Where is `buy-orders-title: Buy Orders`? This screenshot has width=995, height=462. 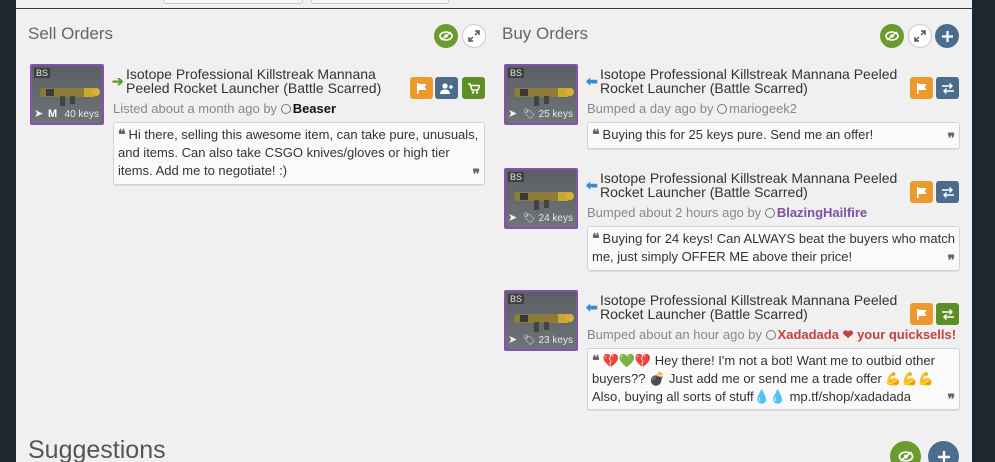
buy-orders-title: Buy Orders is located at coordinates (545, 33).